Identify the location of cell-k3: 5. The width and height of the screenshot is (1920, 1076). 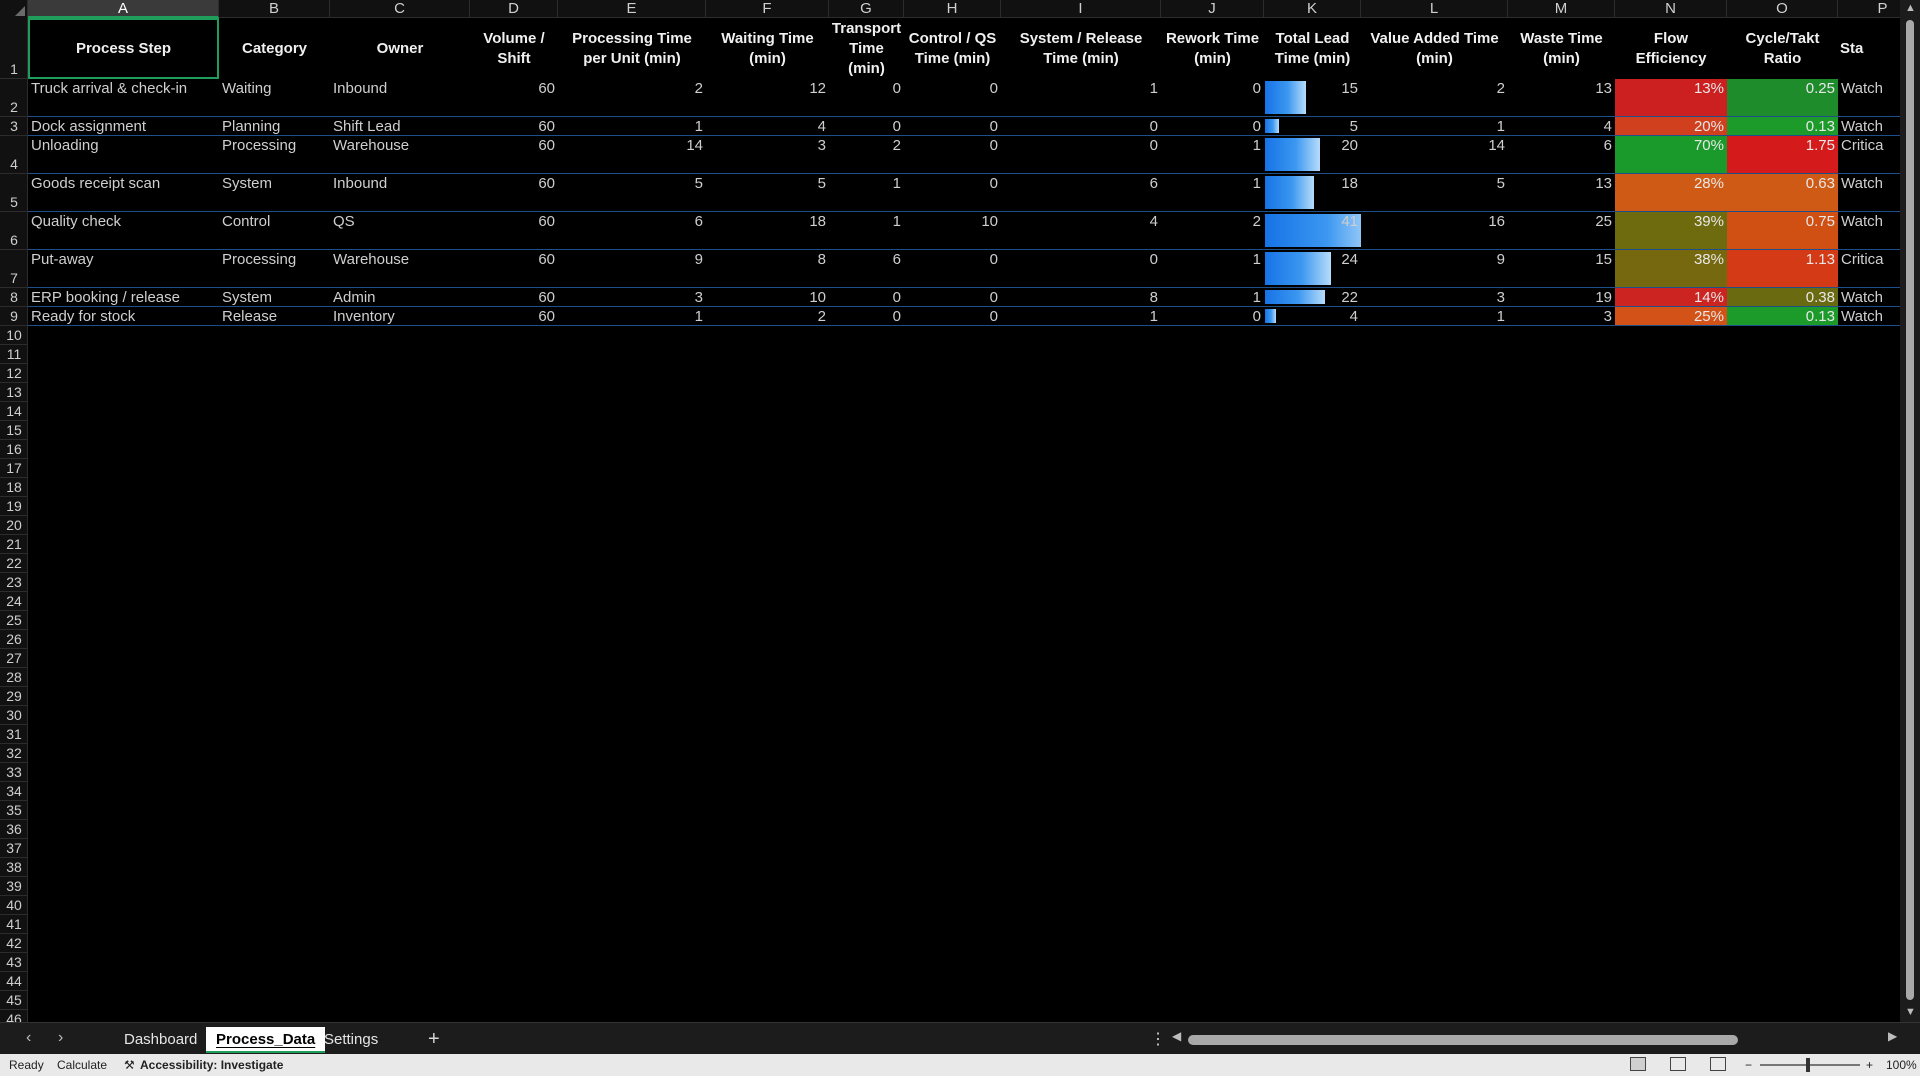
(1312, 126).